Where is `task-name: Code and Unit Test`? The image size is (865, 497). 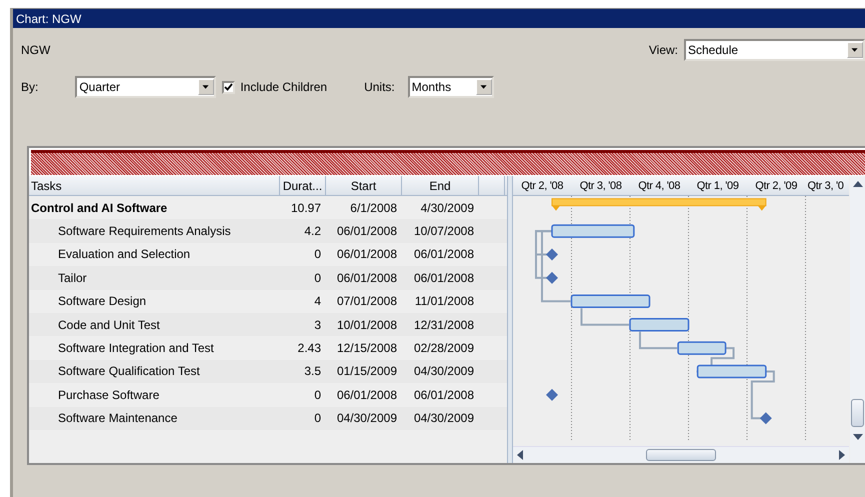 task-name: Code and Unit Test is located at coordinates (109, 325).